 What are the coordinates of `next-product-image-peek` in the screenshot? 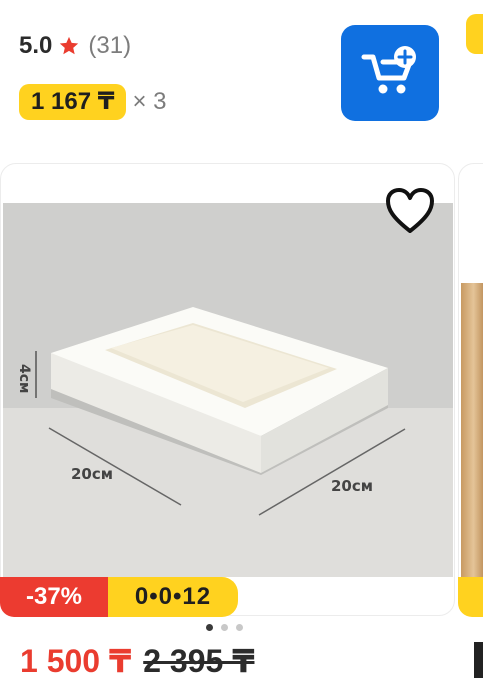 It's located at (472, 430).